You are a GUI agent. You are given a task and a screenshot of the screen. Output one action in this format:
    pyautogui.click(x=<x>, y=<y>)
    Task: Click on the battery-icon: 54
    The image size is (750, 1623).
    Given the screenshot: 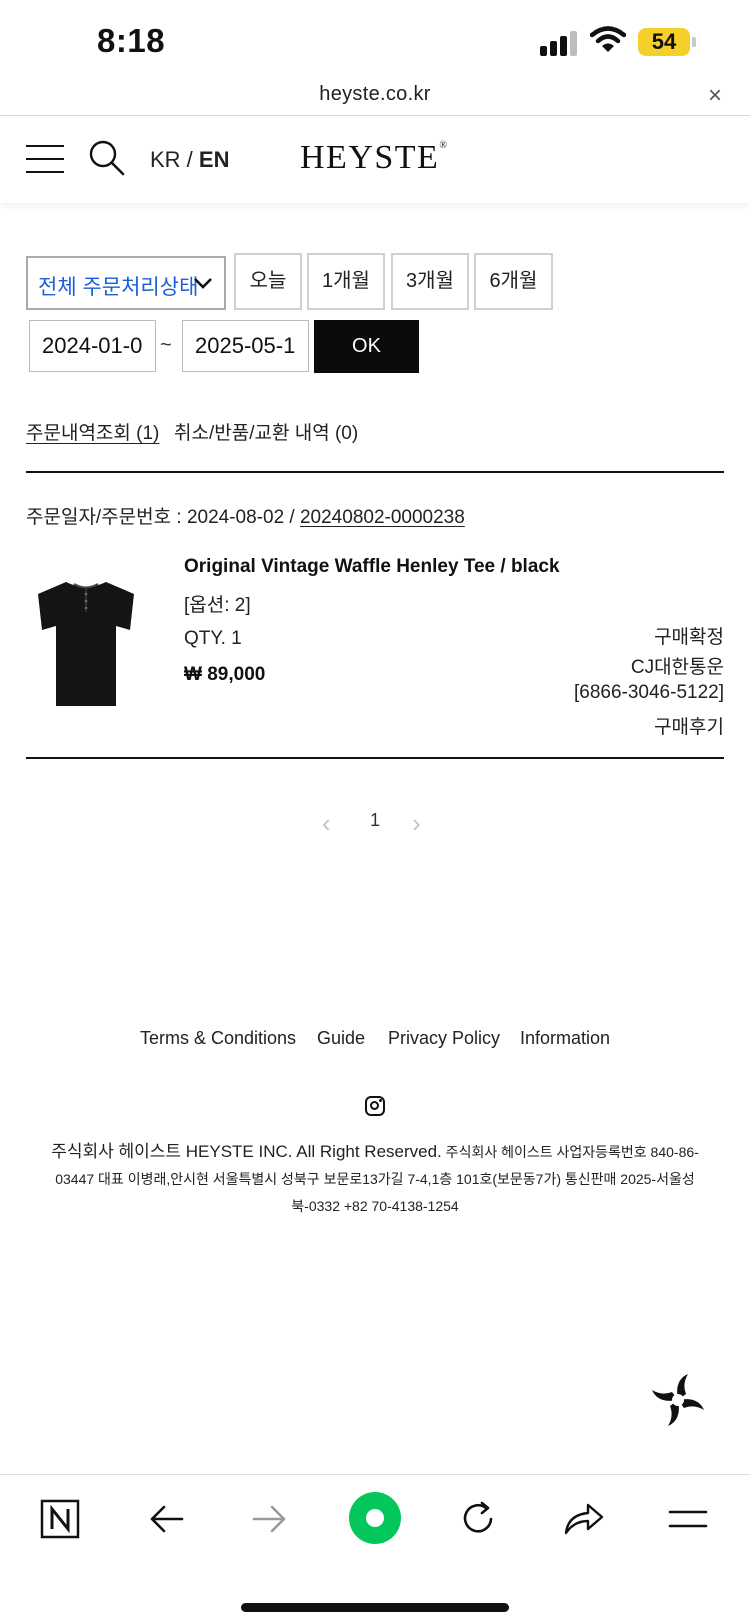 What is the action you would take?
    pyautogui.click(x=664, y=42)
    